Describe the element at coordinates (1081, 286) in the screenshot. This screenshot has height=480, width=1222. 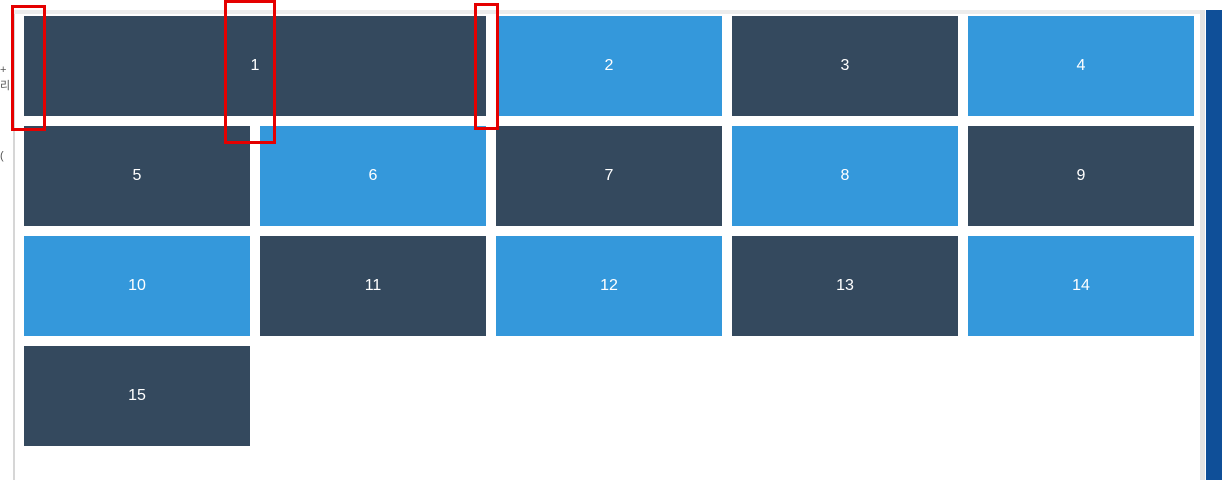
I see `grid-tile-14: 14` at that location.